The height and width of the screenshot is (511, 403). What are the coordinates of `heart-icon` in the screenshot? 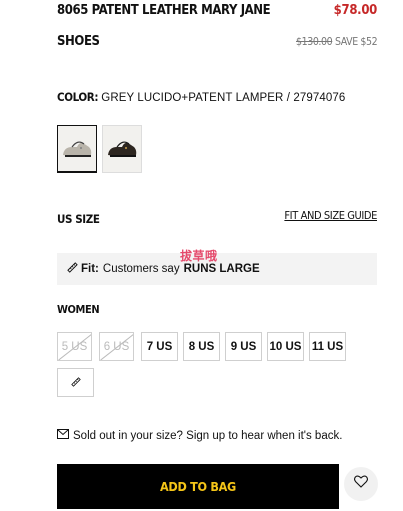 It's located at (361, 484).